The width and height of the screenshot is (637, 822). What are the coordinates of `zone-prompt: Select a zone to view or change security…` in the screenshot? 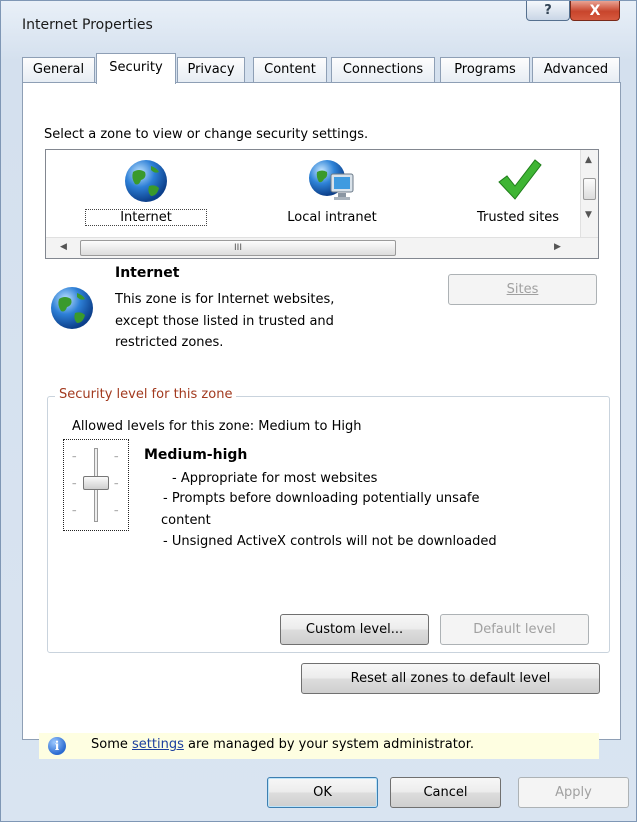 It's located at (206, 134).